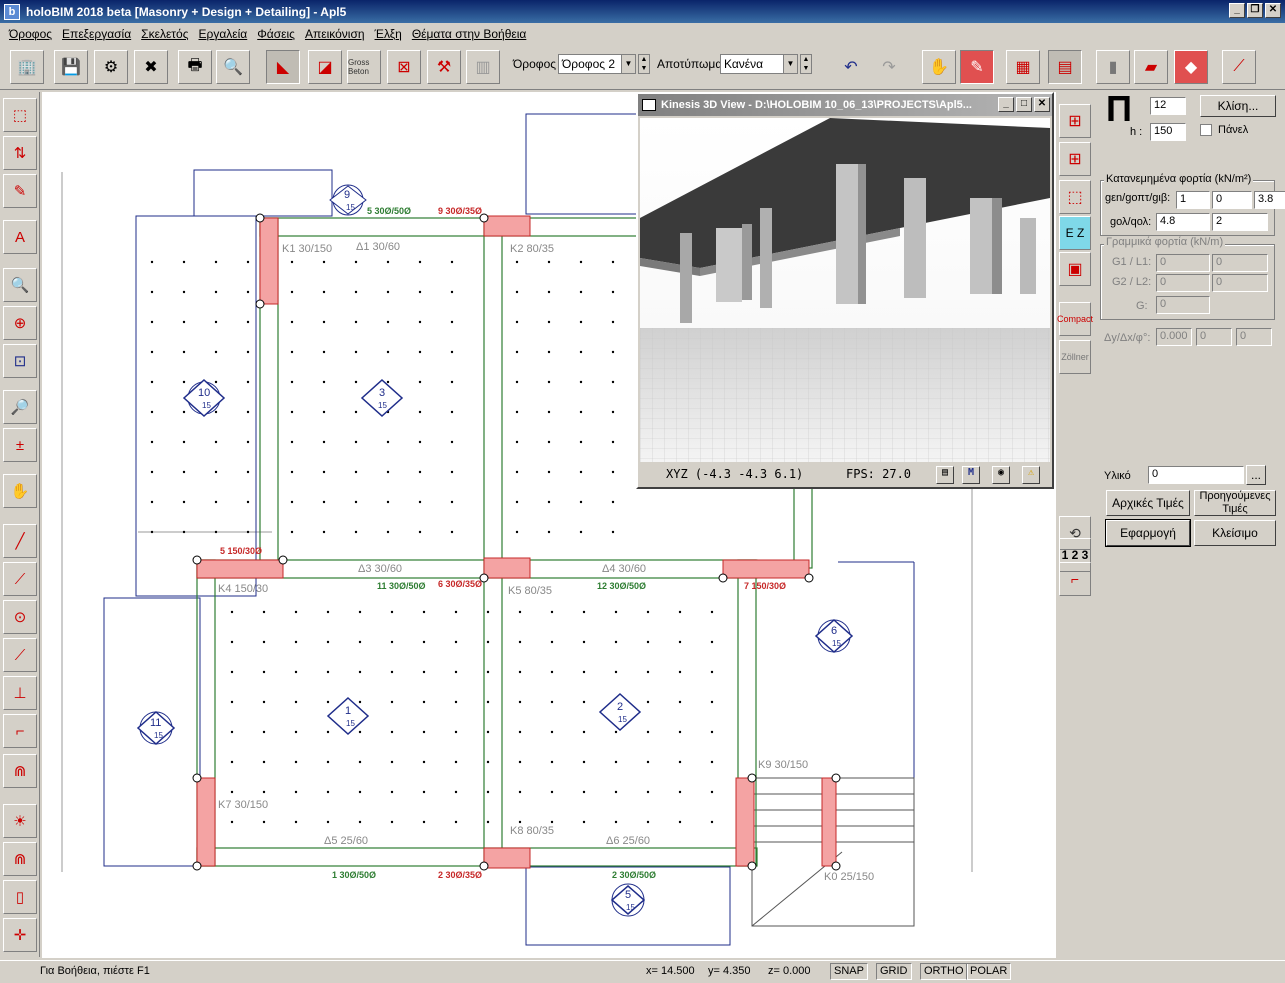 This screenshot has width=1285, height=983. I want to click on slab-marker: 915, so click(348, 200).